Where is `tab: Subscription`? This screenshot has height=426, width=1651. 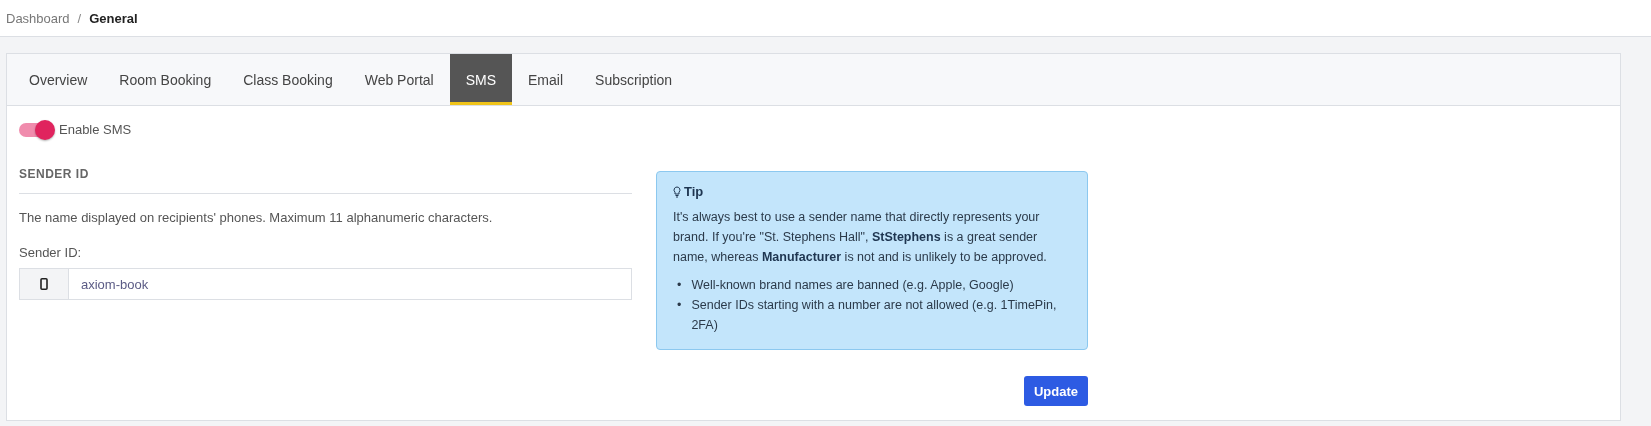
tab: Subscription is located at coordinates (634, 79).